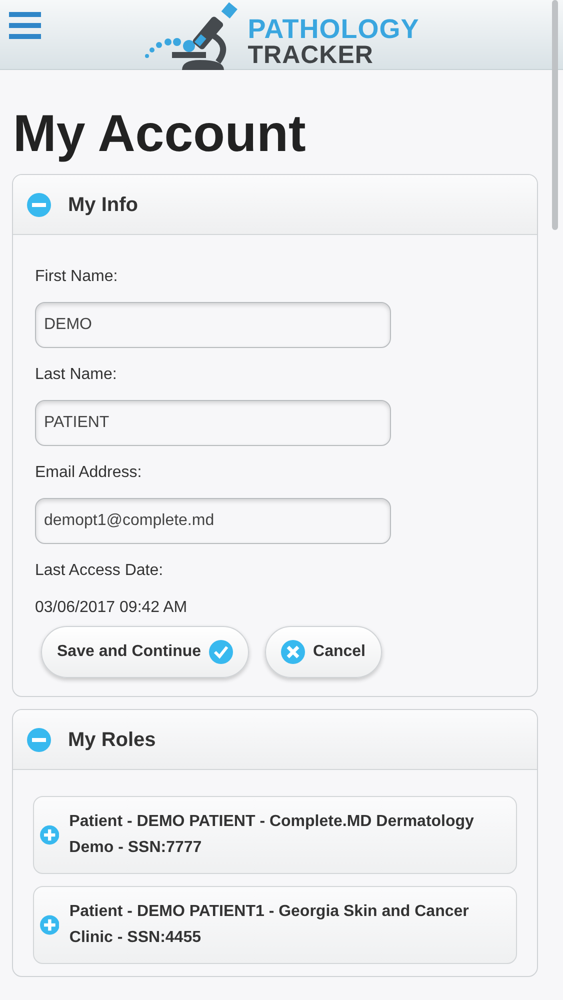 This screenshot has height=1000, width=563. Describe the element at coordinates (160, 134) in the screenshot. I see `page-title: My Account` at that location.